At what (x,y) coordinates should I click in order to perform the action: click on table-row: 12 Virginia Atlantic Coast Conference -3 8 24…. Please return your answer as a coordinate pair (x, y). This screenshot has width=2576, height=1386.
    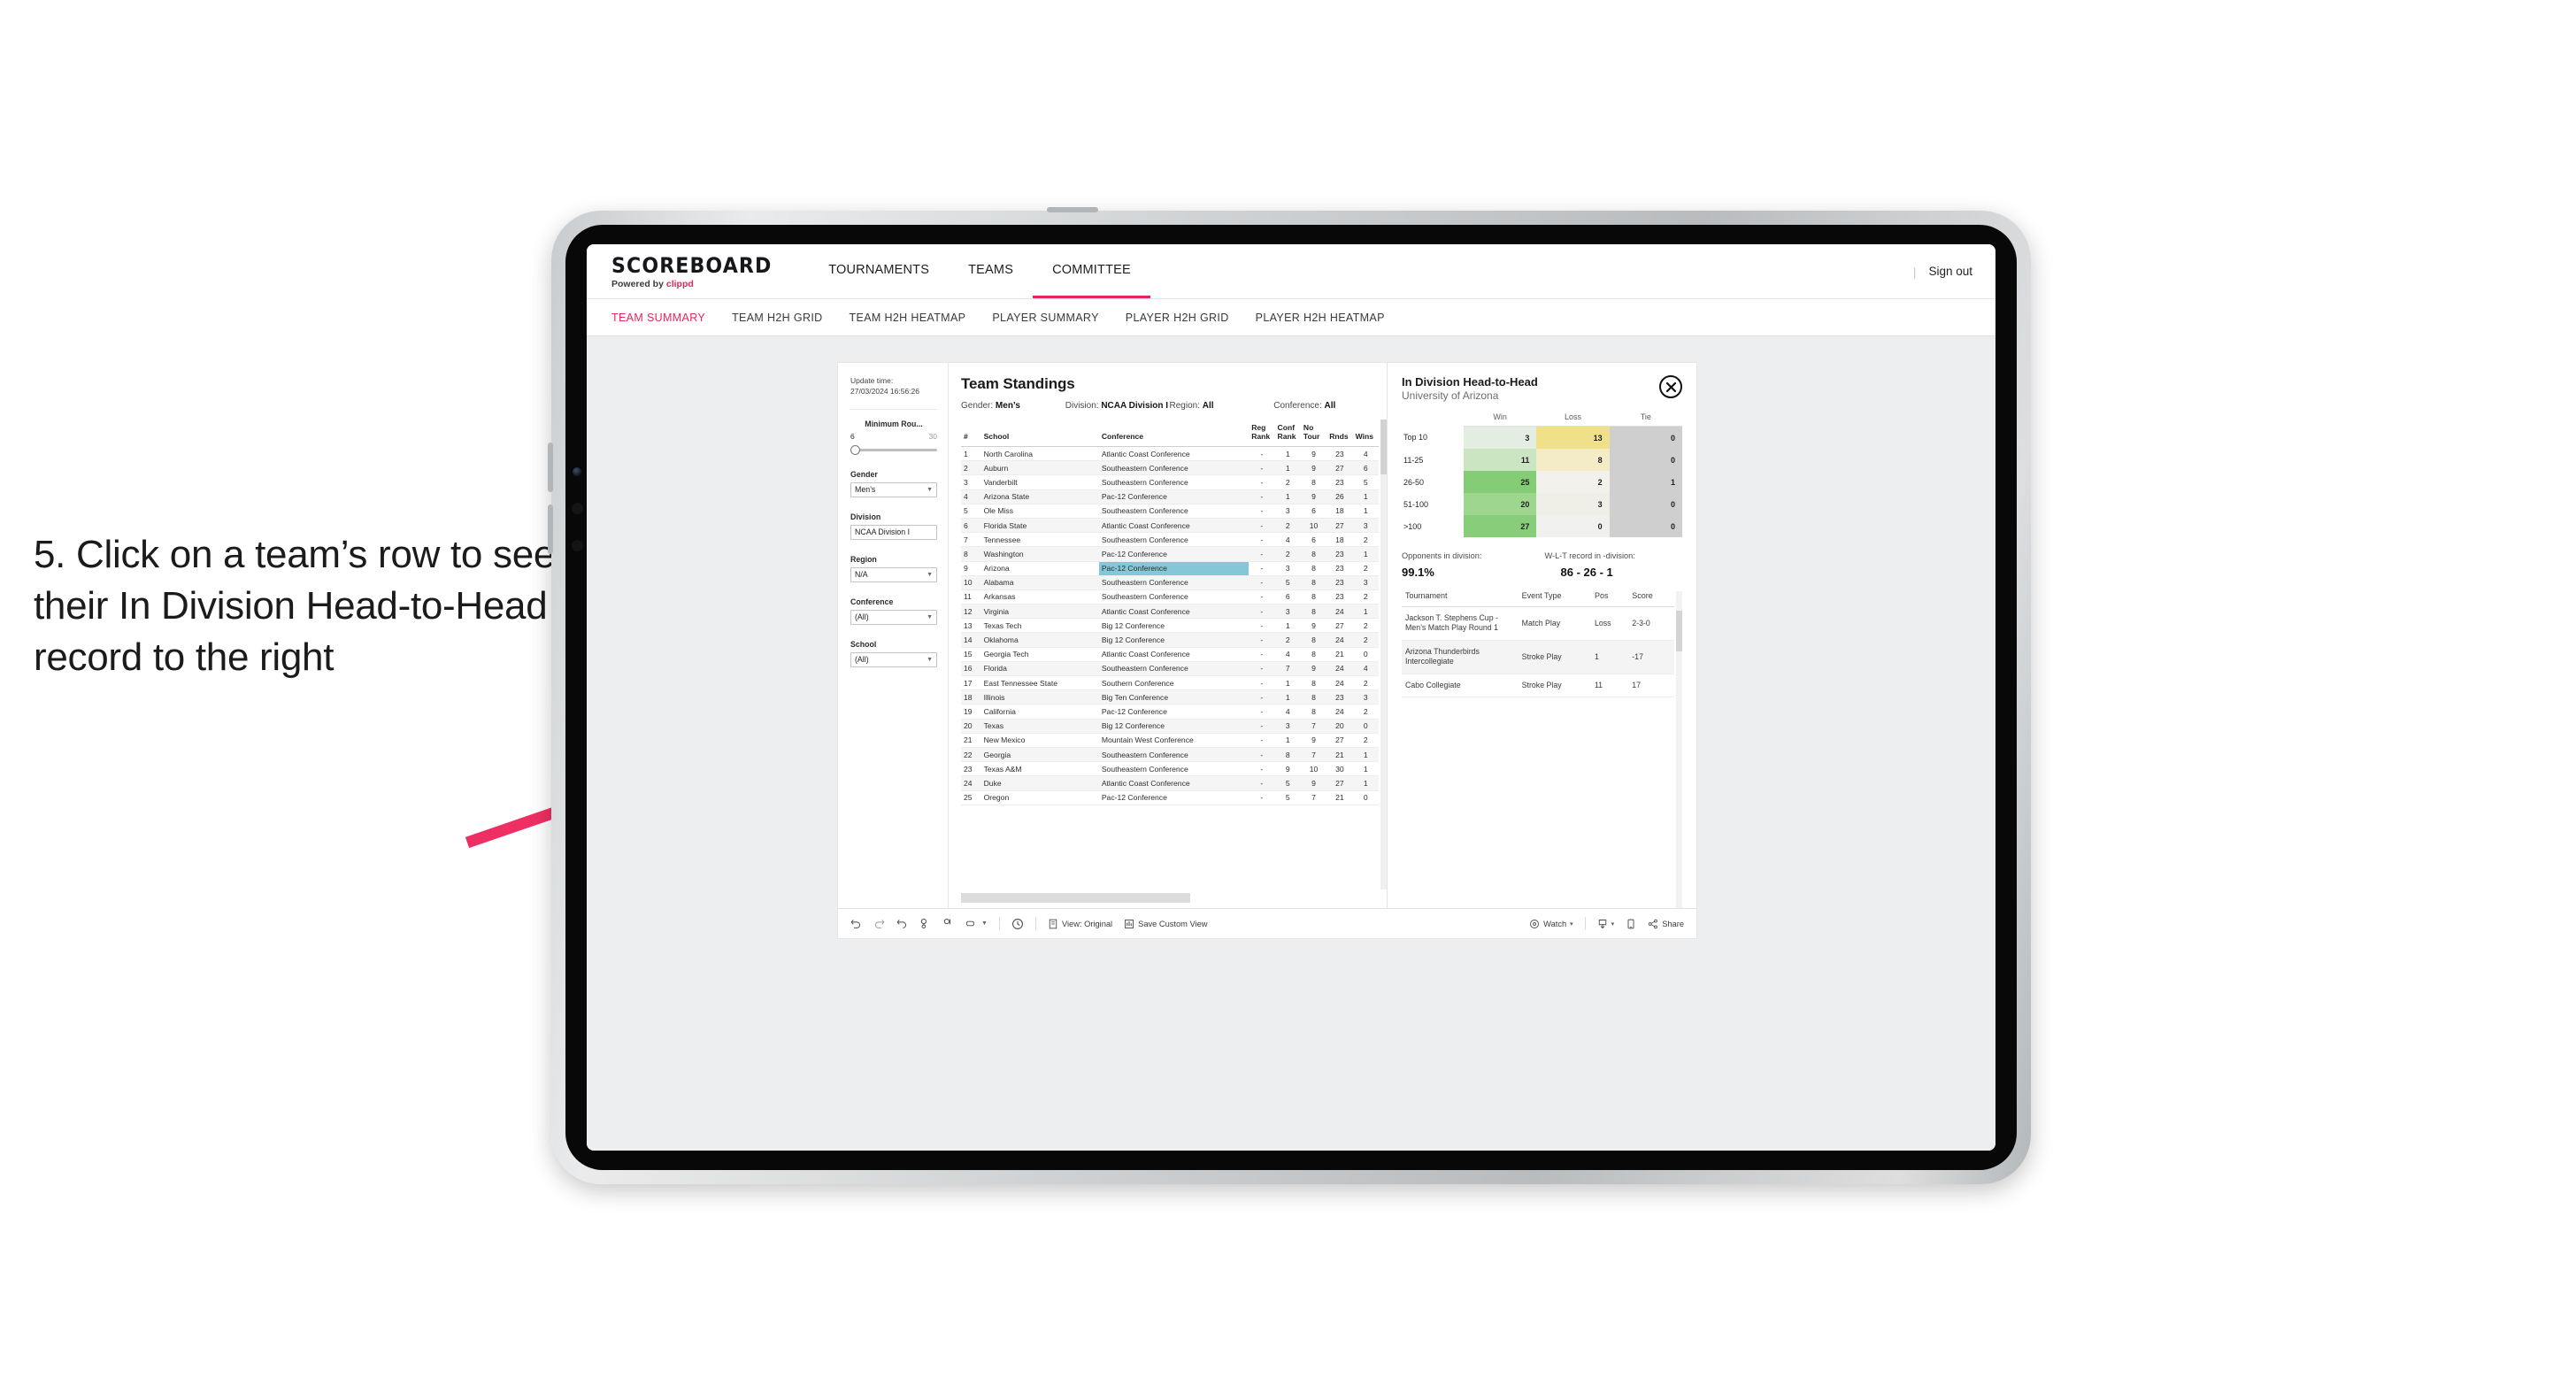
    Looking at the image, I should click on (1170, 612).